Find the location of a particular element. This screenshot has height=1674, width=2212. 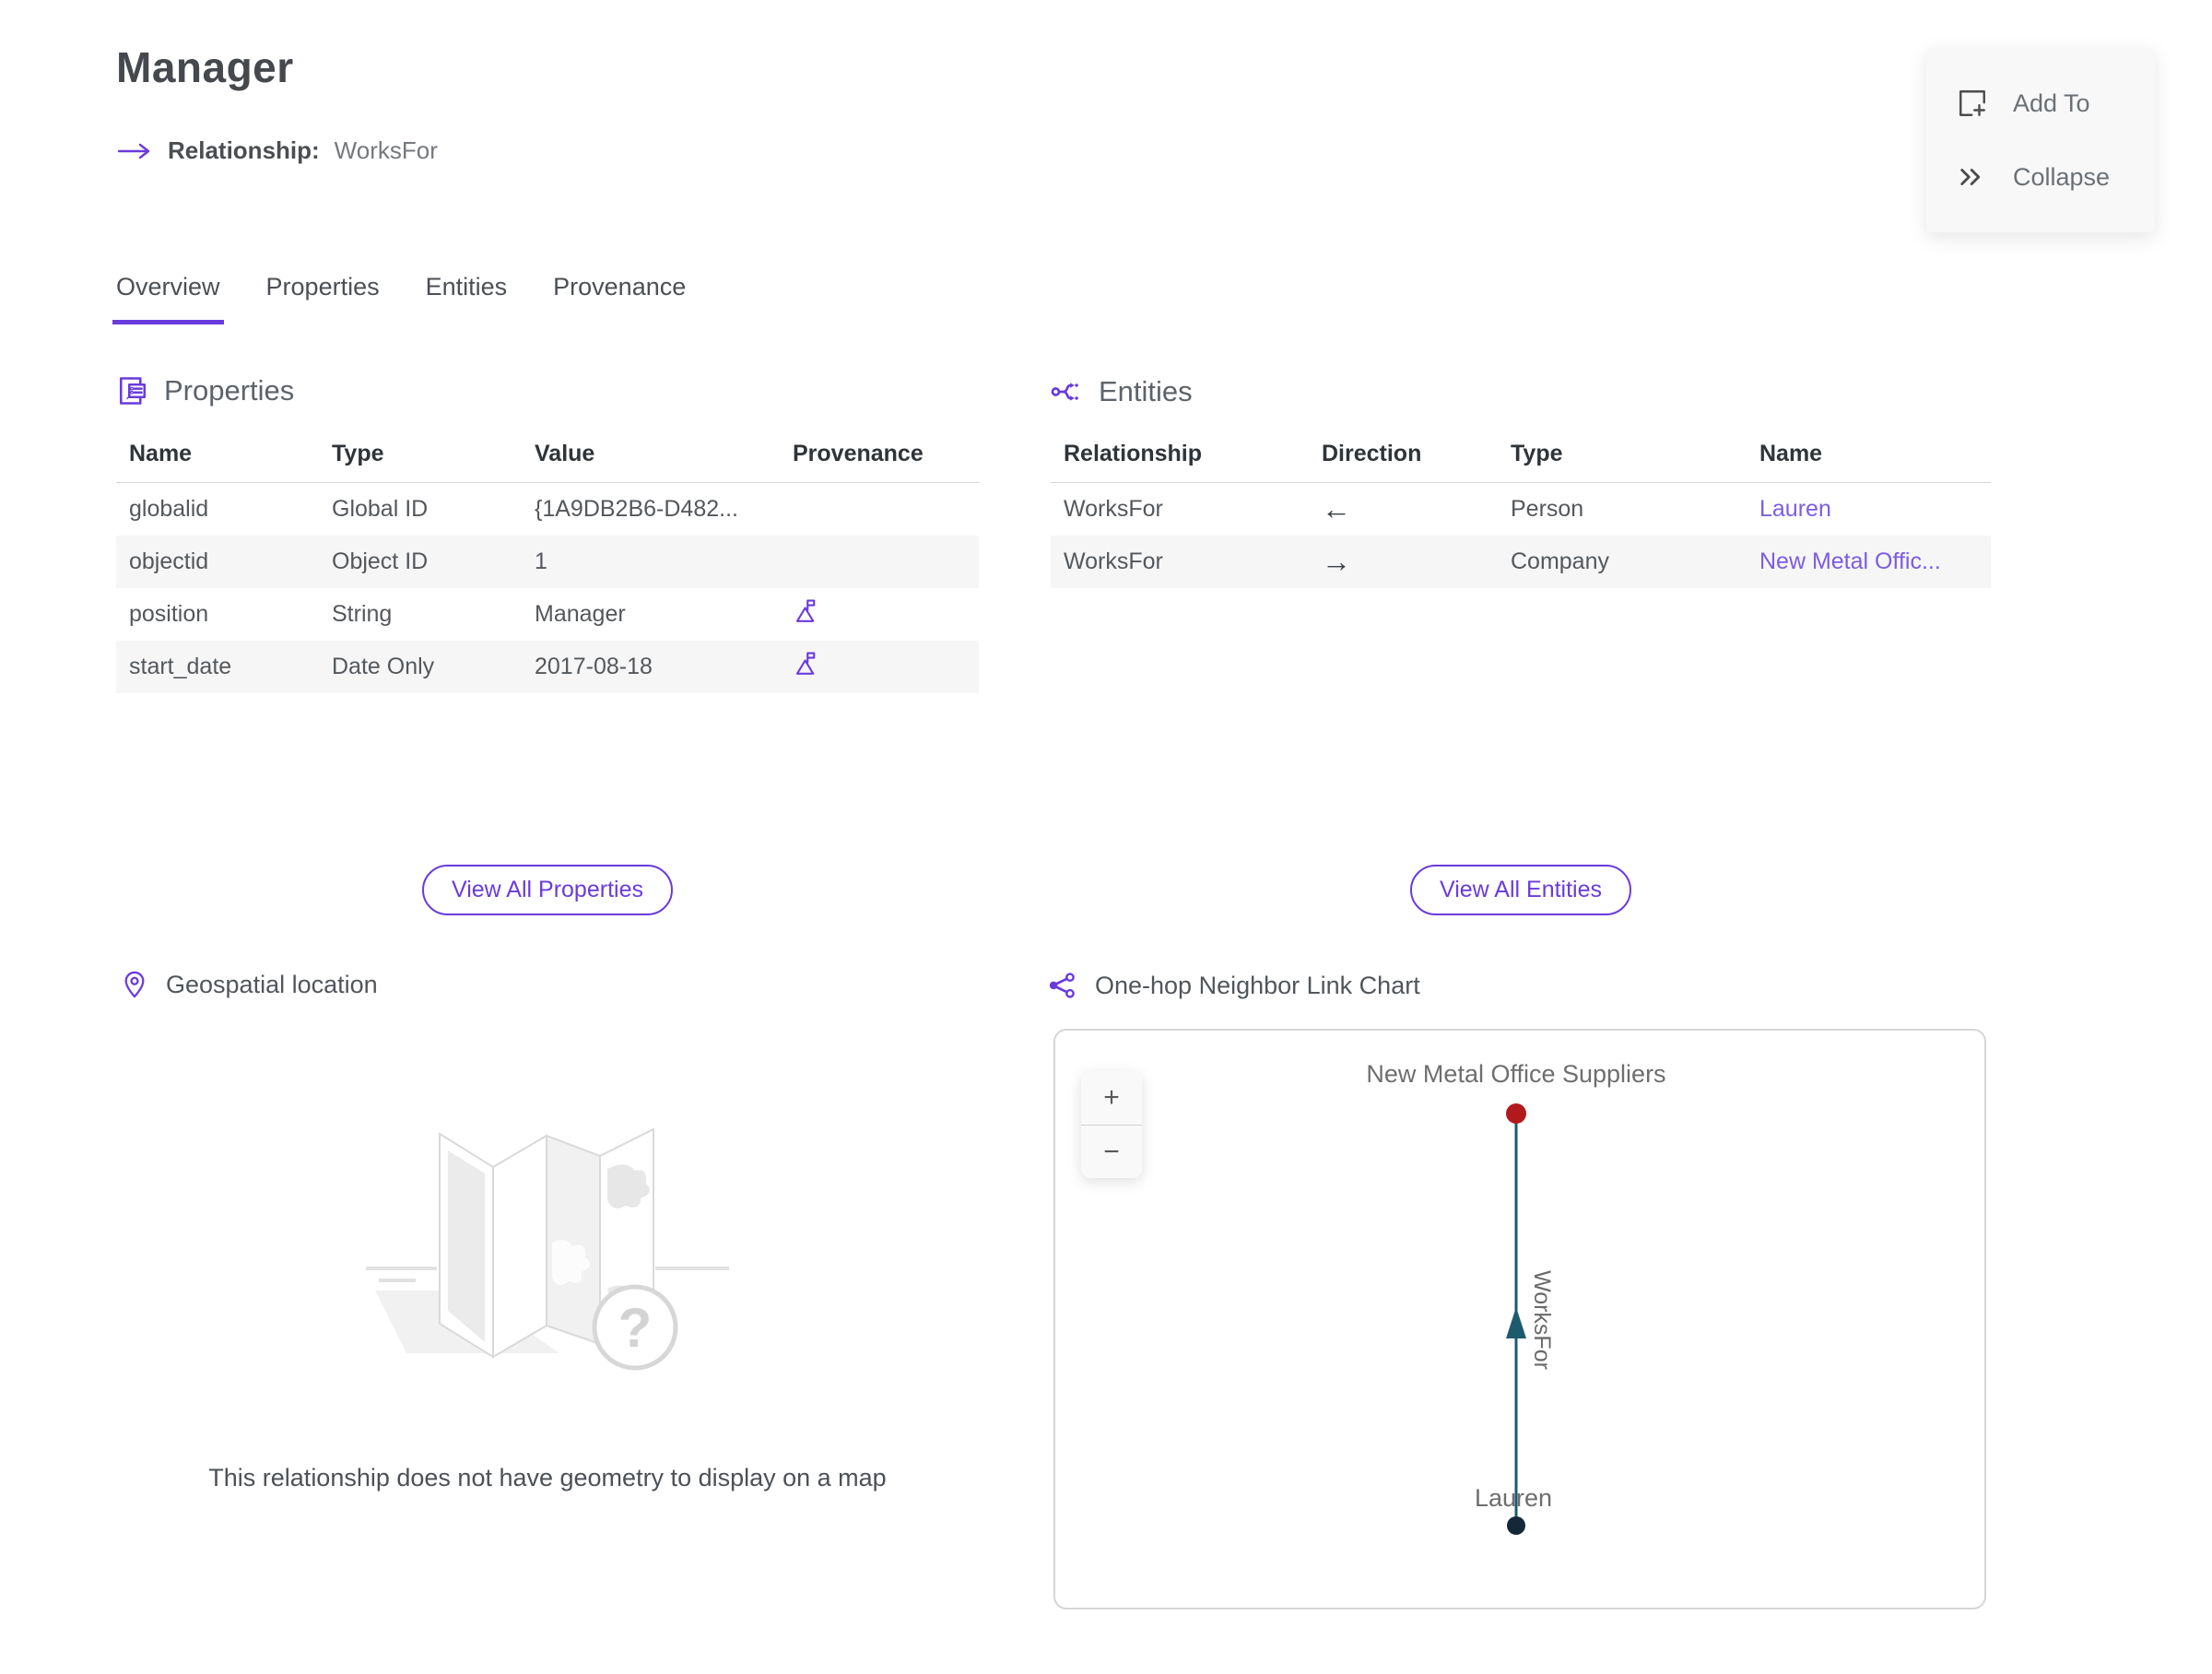

entities-icon is located at coordinates (1064, 392).